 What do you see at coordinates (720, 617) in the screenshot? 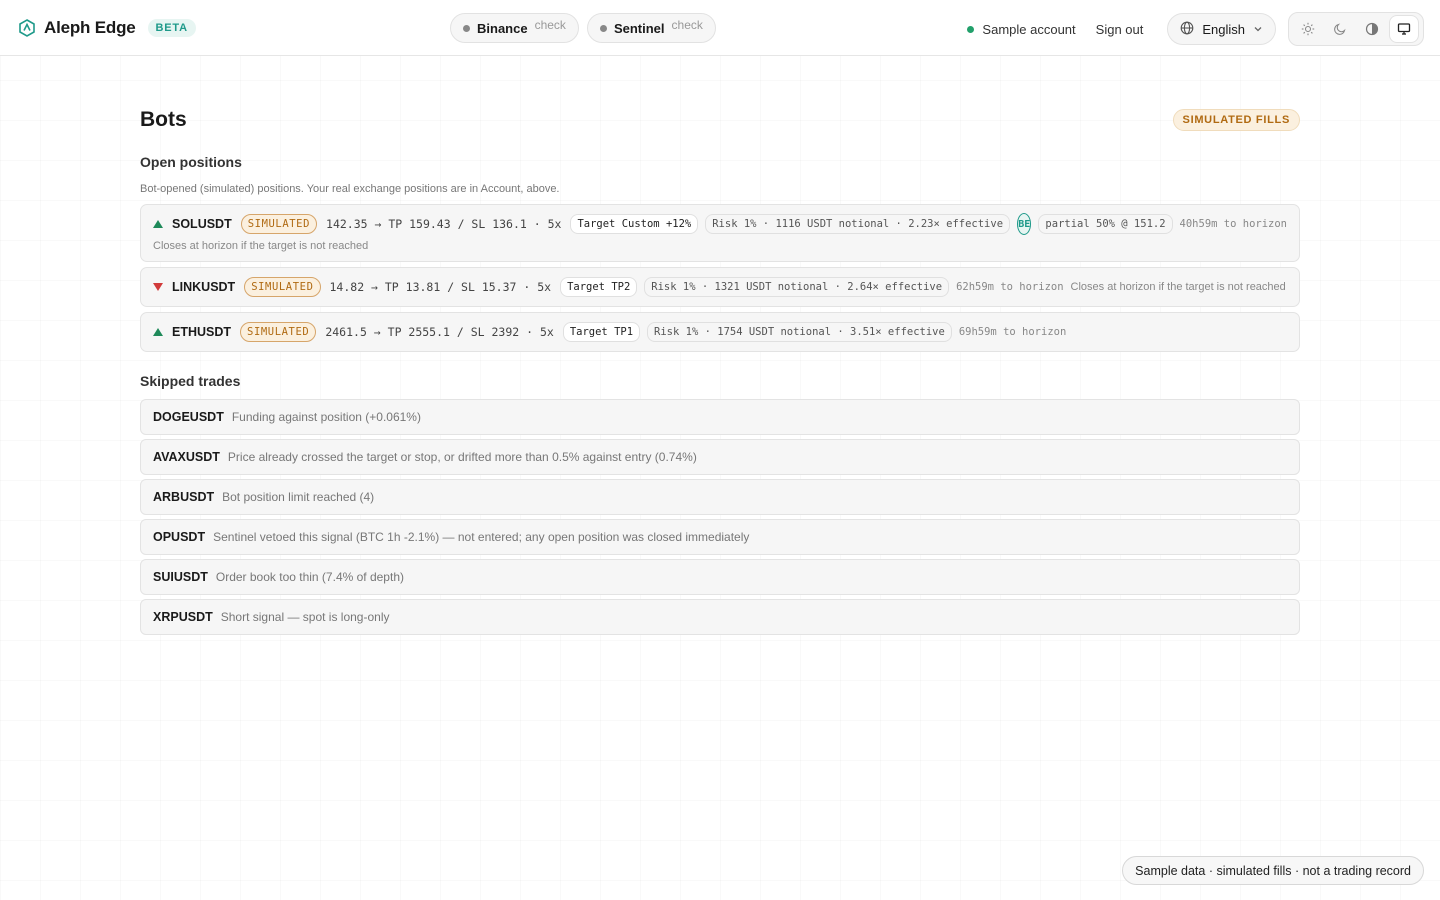
I see `skipped-row: XRPUSDT Short signal — spot is long-only` at bounding box center [720, 617].